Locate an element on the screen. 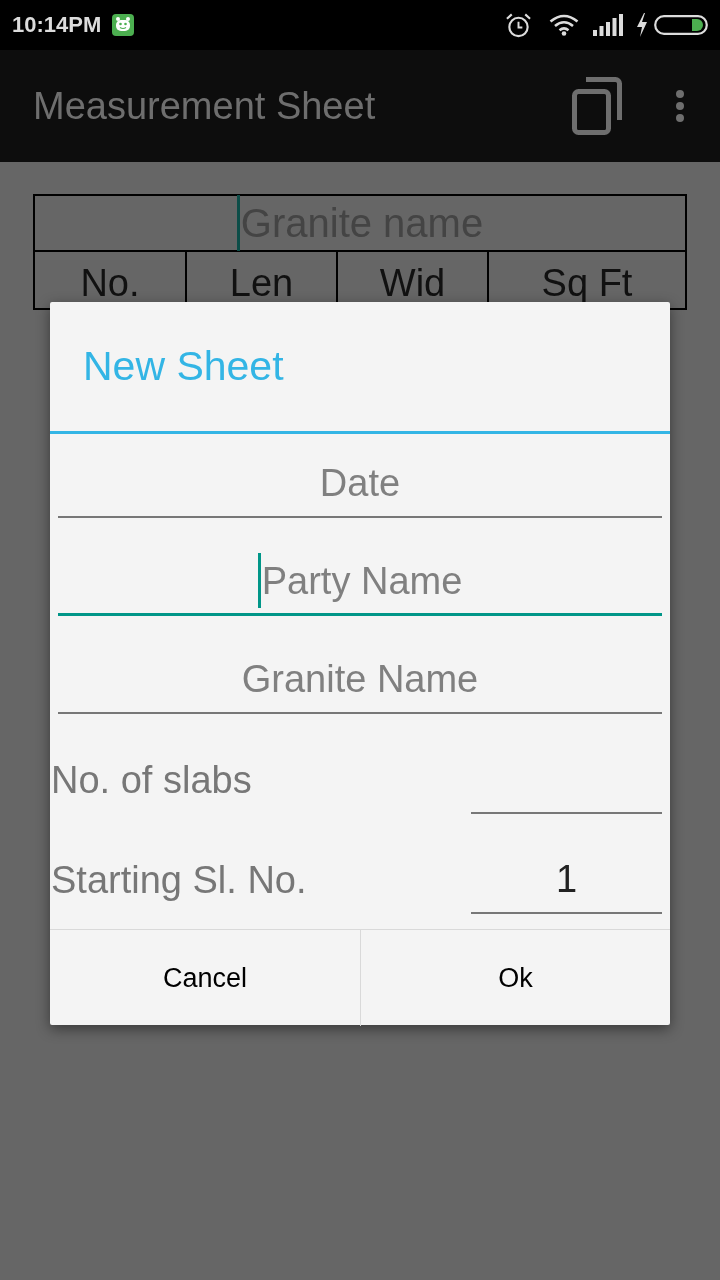  column-header: No. is located at coordinates (110, 283).